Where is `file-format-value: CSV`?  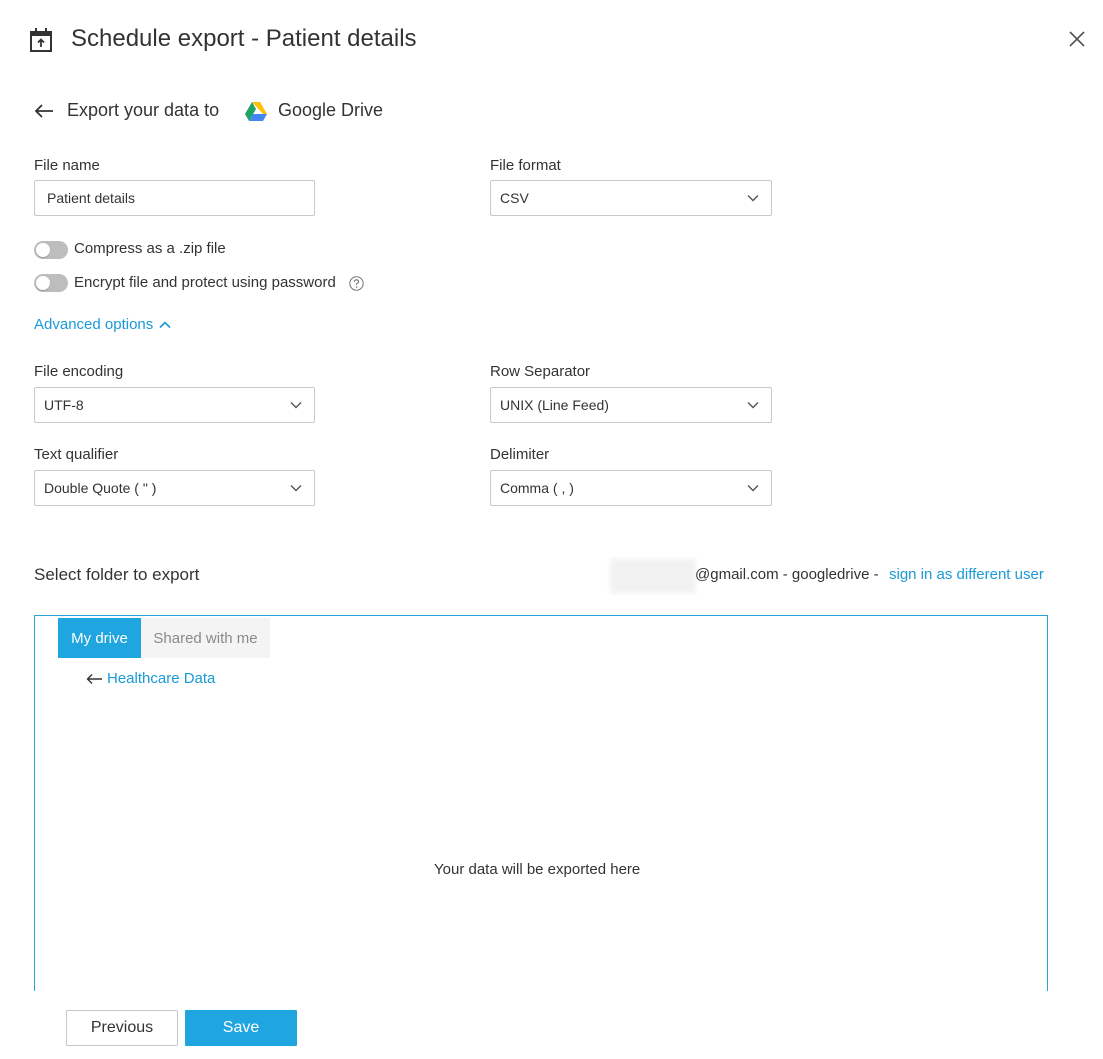
file-format-value: CSV is located at coordinates (514, 198).